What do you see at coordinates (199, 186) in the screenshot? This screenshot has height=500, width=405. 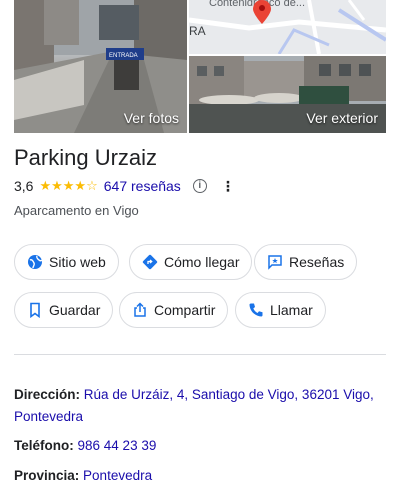 I see `info-icon: i` at bounding box center [199, 186].